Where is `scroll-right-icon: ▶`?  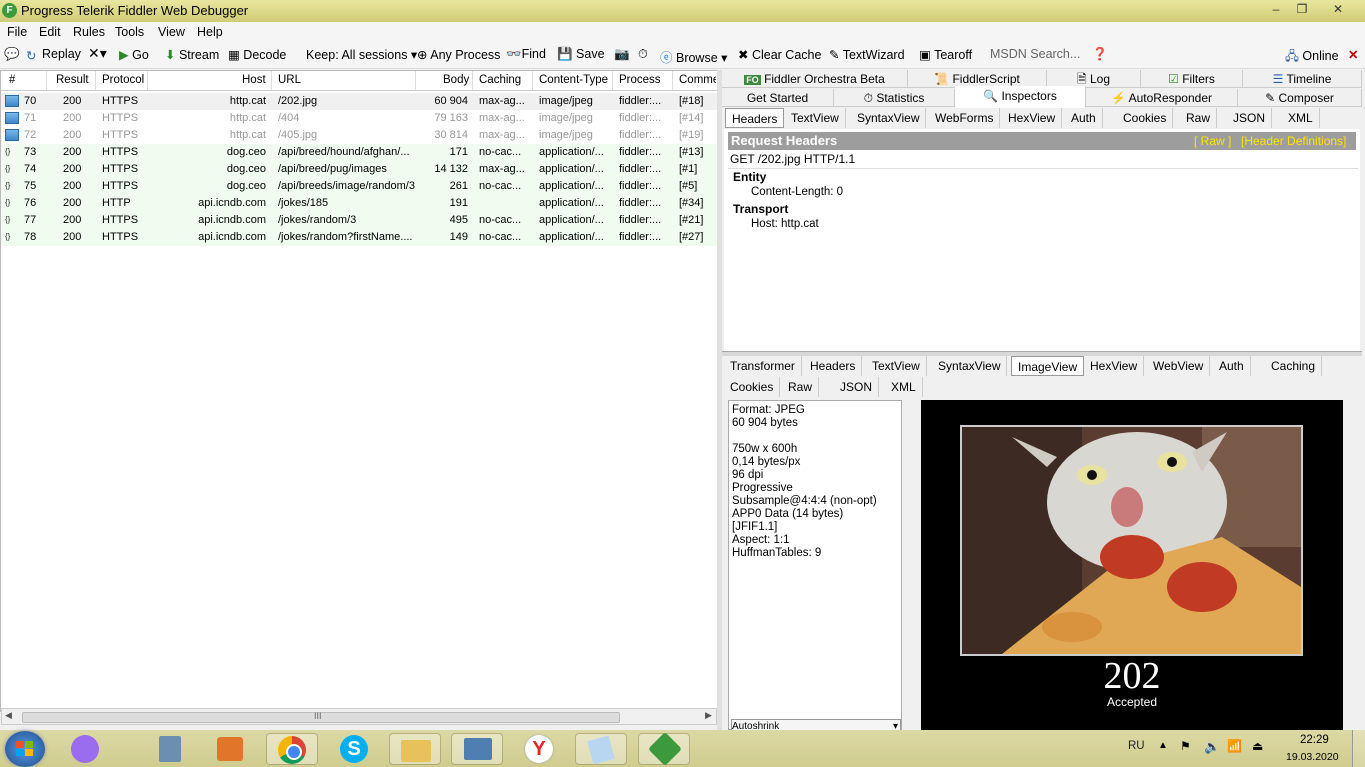
scroll-right-icon: ▶ is located at coordinates (708, 715).